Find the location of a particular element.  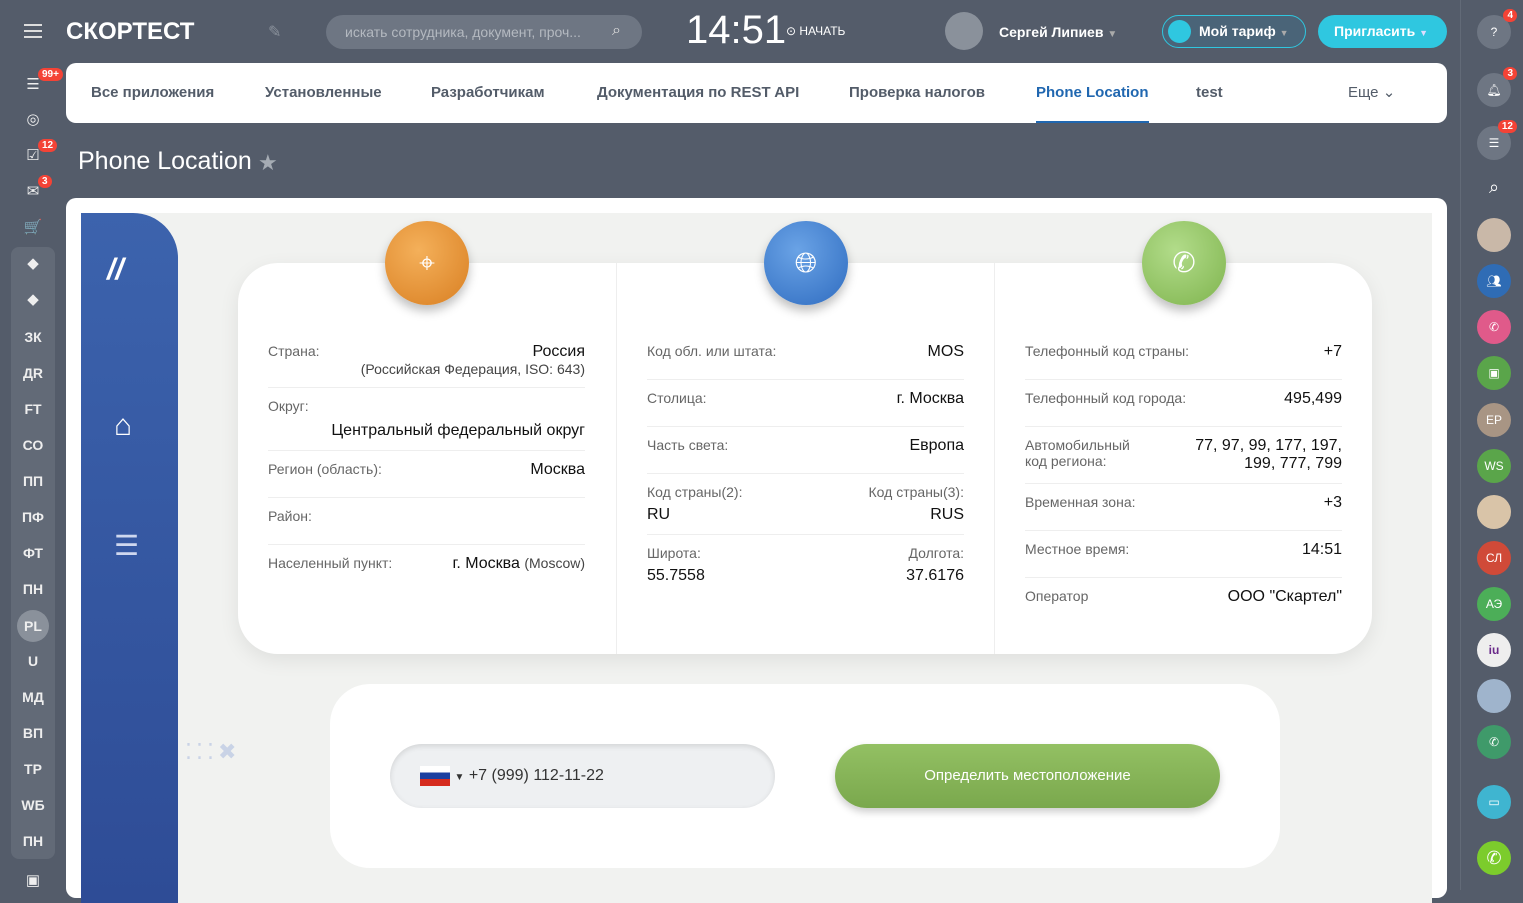

sidebar-app-0: ЗК is located at coordinates (33, 337).